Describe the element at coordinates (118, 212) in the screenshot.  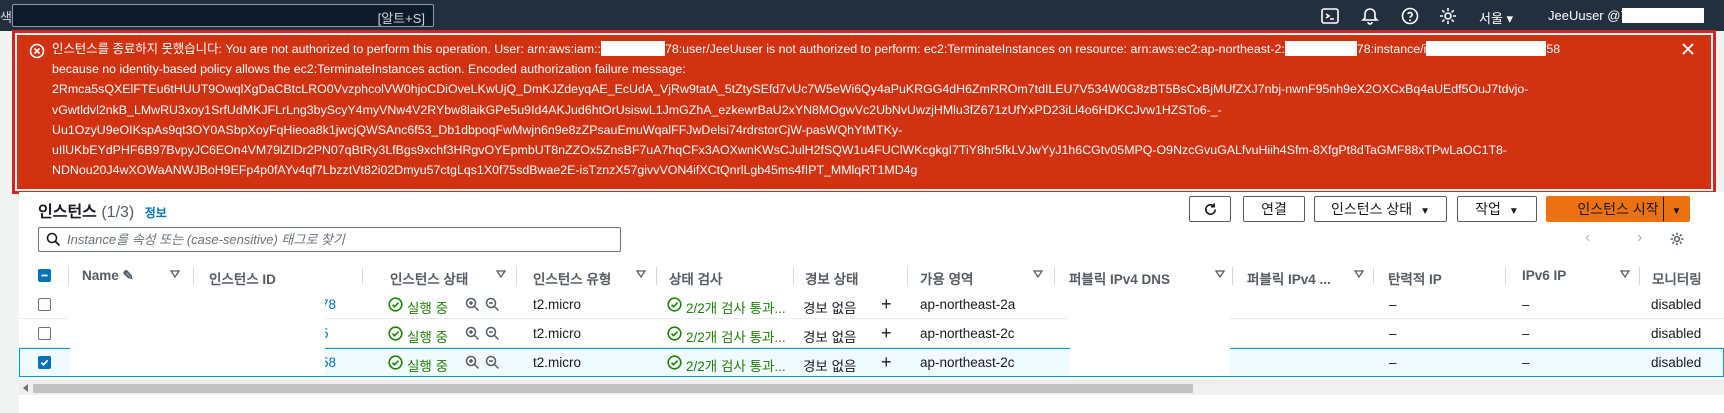
I see `selection-count: (1/3)` at that location.